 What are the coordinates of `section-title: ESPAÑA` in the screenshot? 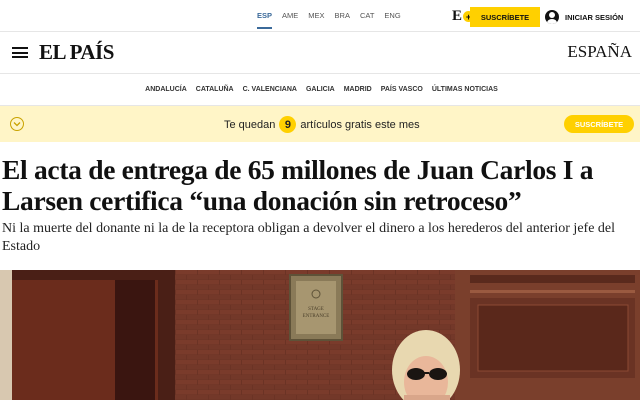 It's located at (599, 52).